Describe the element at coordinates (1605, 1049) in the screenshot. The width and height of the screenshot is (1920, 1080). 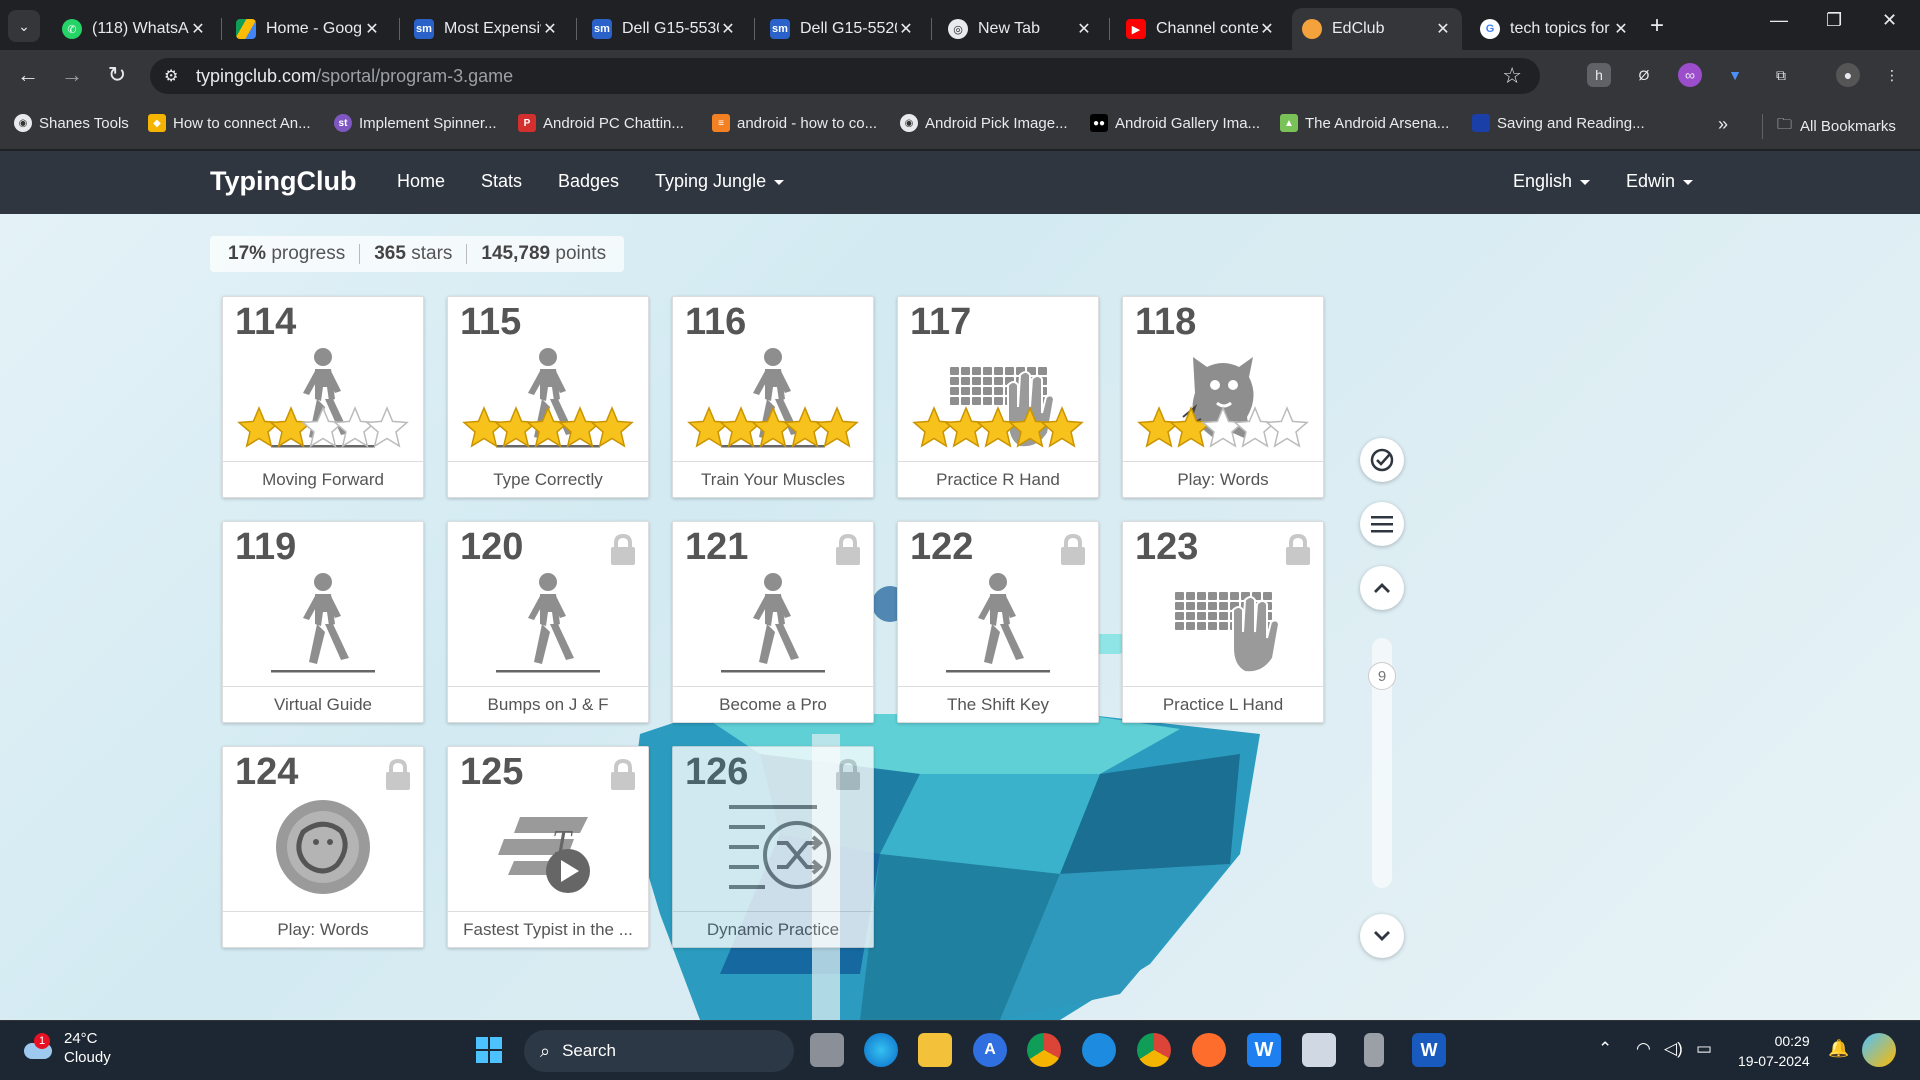
I see `tray-chevron-up-icon: ⌃` at that location.